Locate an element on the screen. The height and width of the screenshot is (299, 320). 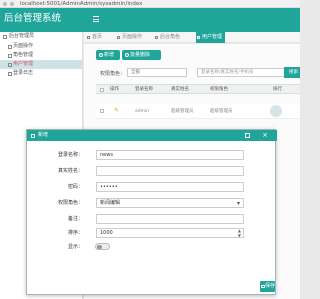
password-label: 密码： is located at coordinates (75, 187).